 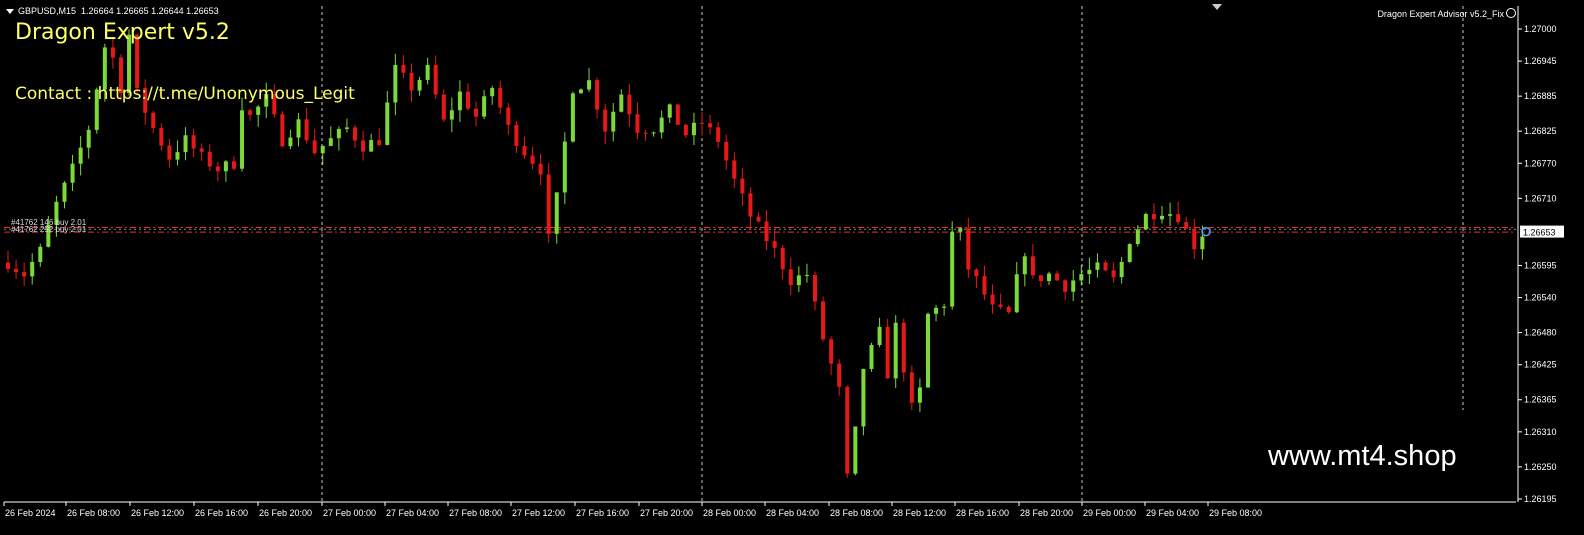 What do you see at coordinates (602, 513) in the screenshot?
I see `x-tick-label: 27 Feb 16:00` at bounding box center [602, 513].